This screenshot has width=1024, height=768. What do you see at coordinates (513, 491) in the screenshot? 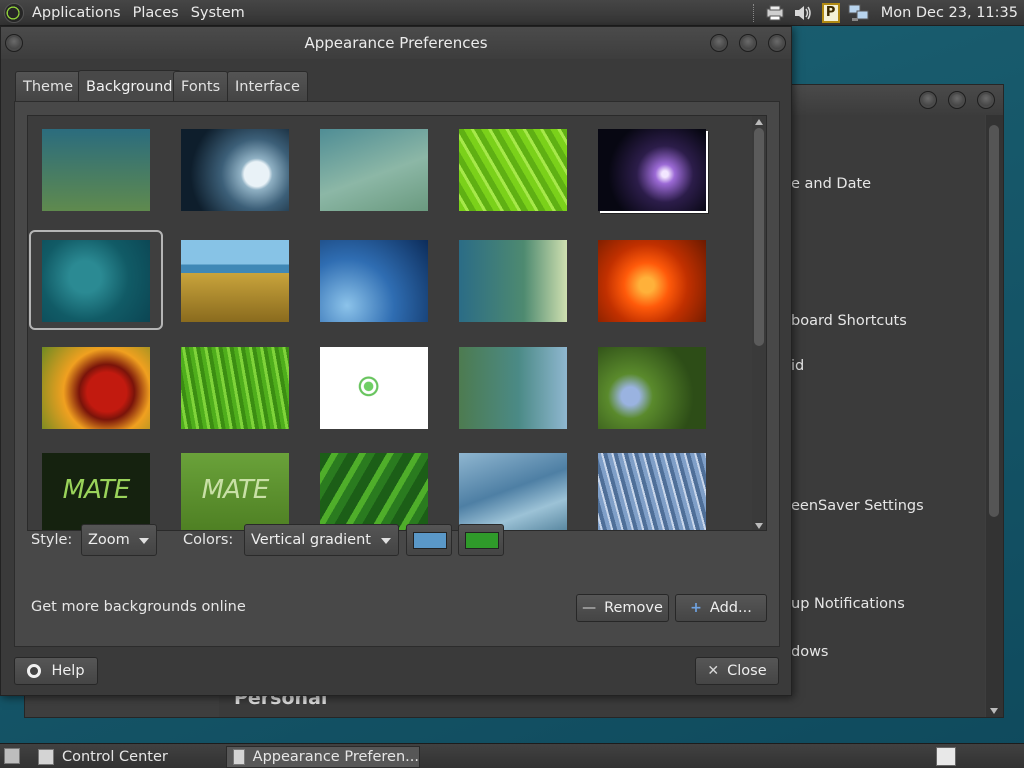
I see `wallpaper-blue-curves` at bounding box center [513, 491].